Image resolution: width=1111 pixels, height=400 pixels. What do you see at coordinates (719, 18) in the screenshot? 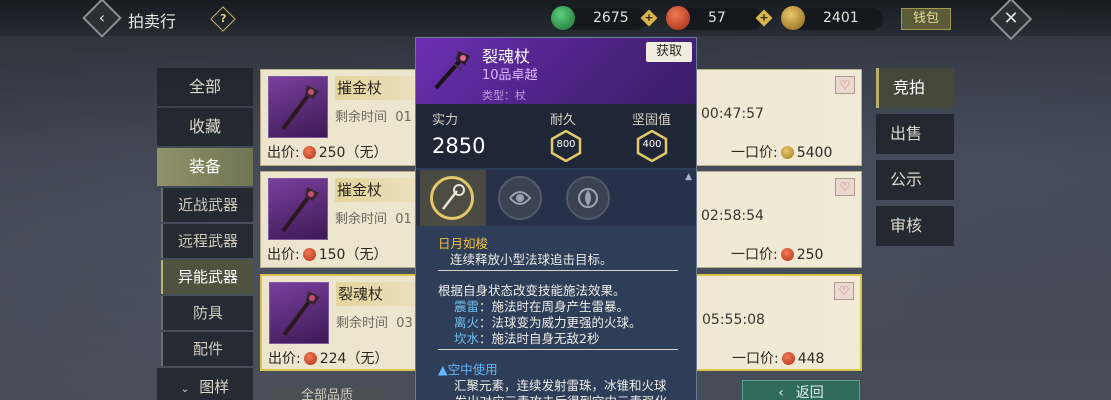
I see `currency-red: 57 +` at bounding box center [719, 18].